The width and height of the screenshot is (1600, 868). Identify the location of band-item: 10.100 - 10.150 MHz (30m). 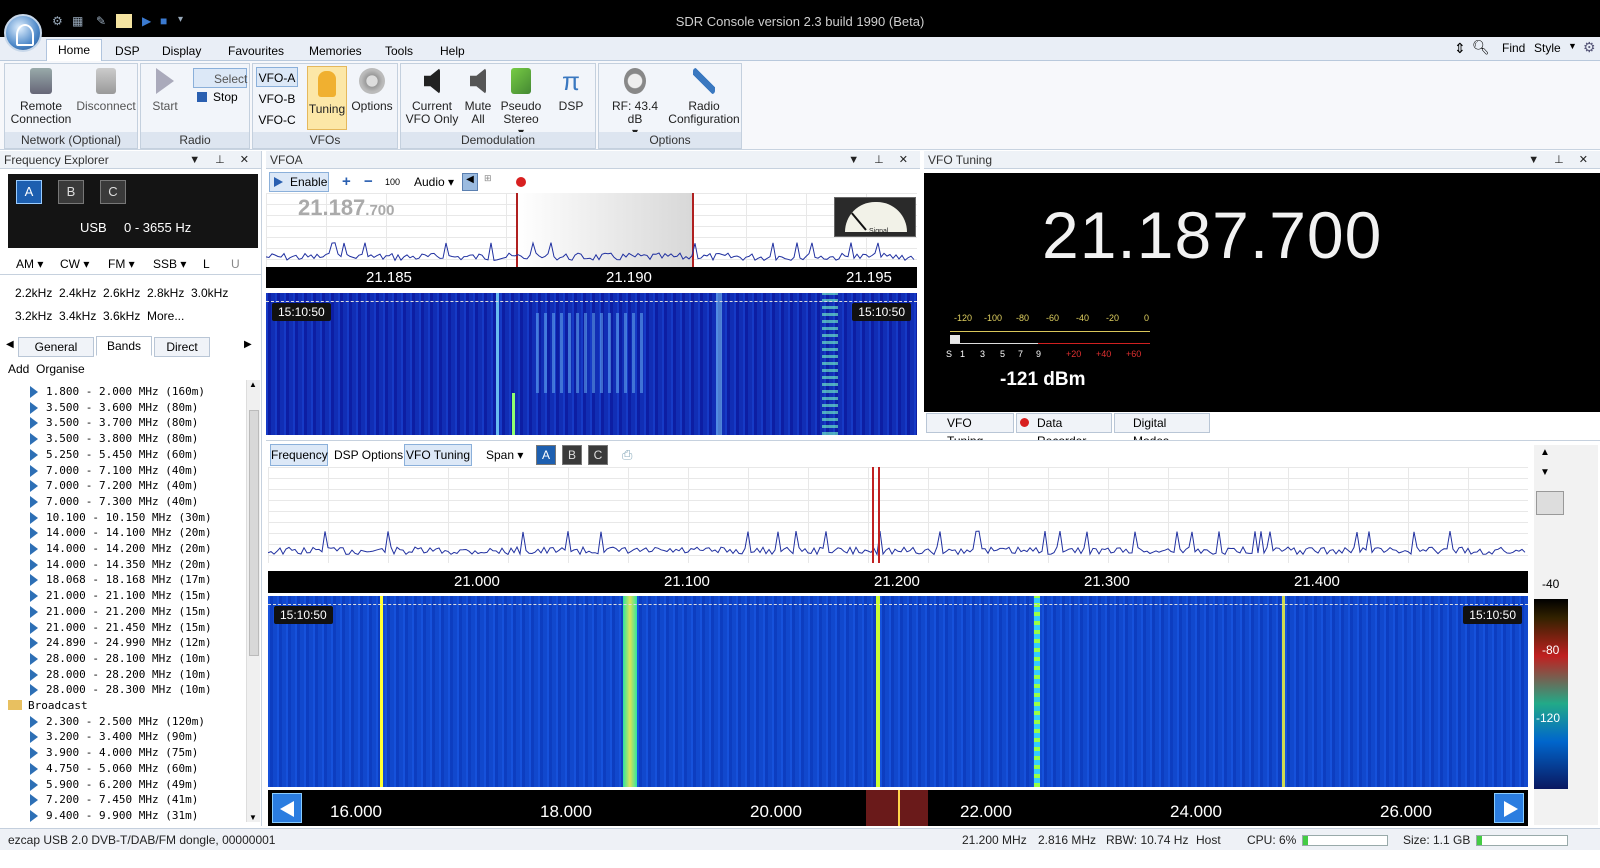
(129, 518).